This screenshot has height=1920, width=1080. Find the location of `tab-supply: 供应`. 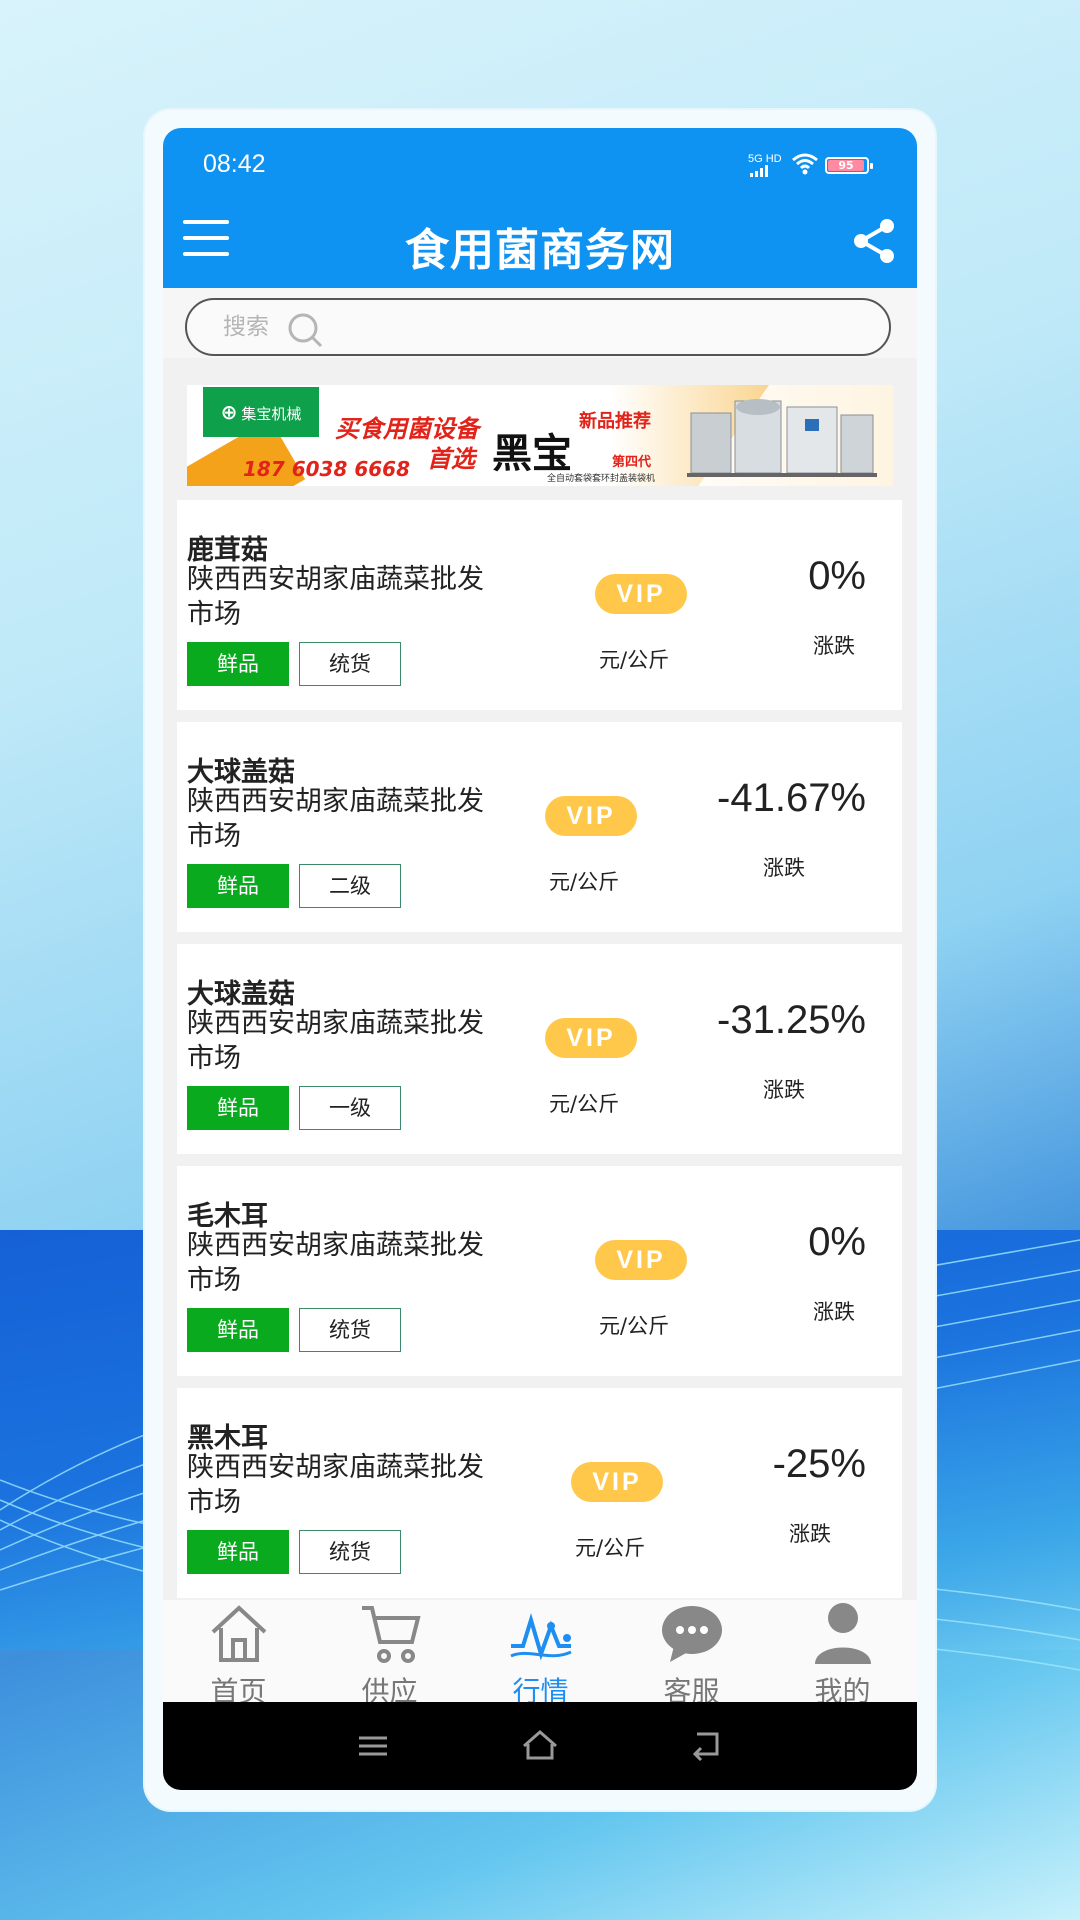

tab-supply: 供应 is located at coordinates (389, 1654).